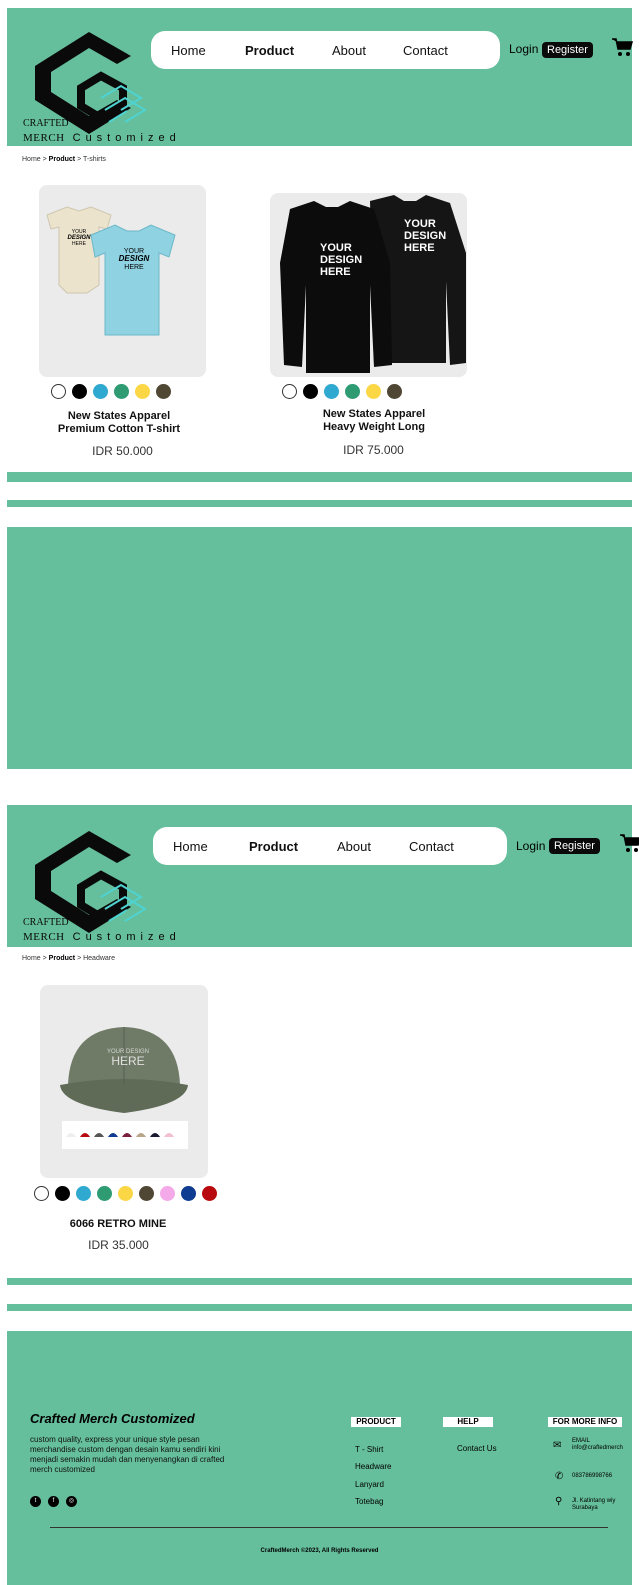 The width and height of the screenshot is (639, 1585). Describe the element at coordinates (425, 236) in the screenshot. I see `longsleeve-back-text-2: DESIGN` at that location.